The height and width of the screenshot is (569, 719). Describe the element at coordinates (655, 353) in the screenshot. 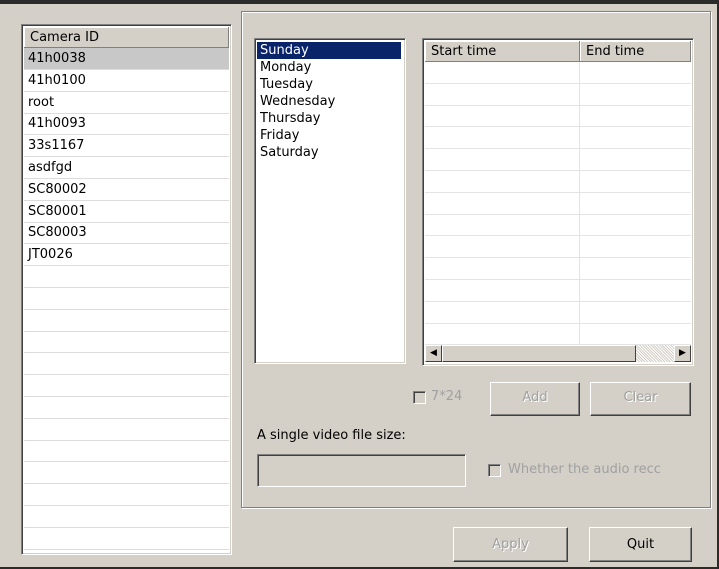

I see `scrollbar-track` at that location.